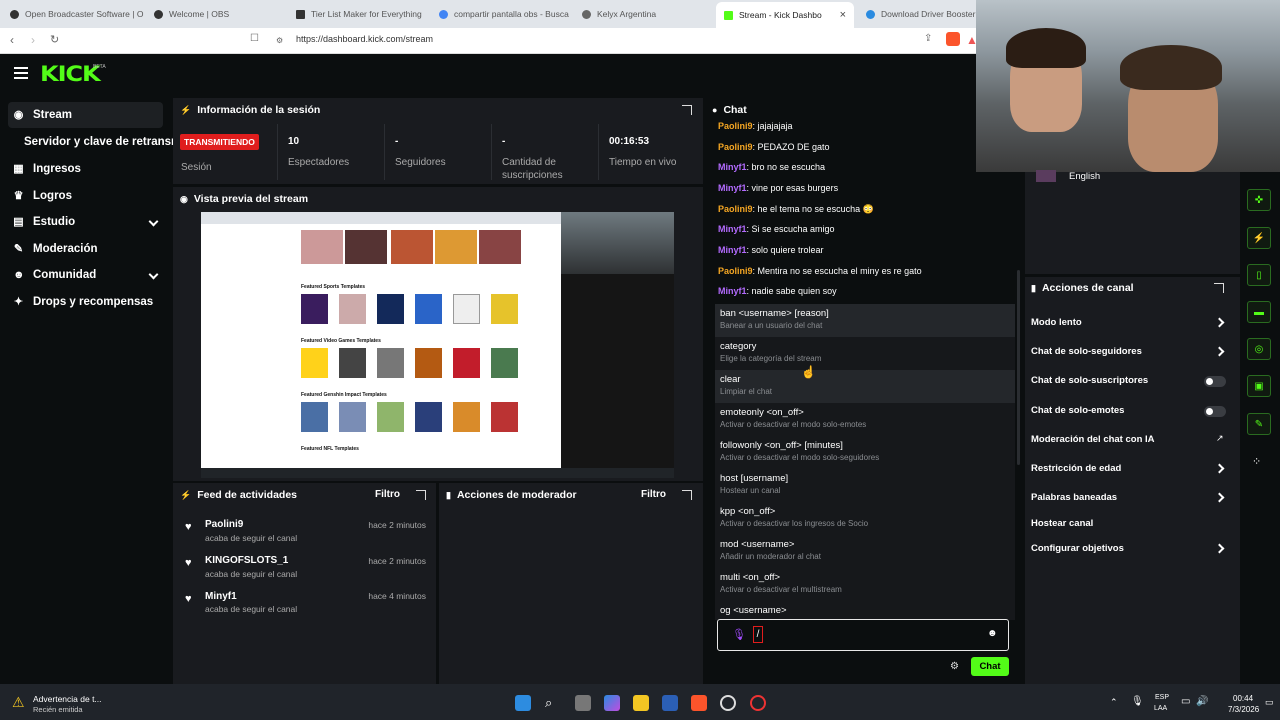 The height and width of the screenshot is (720, 1280). What do you see at coordinates (1114, 702) in the screenshot?
I see `tray-chevron-icon: ⌃` at bounding box center [1114, 702].